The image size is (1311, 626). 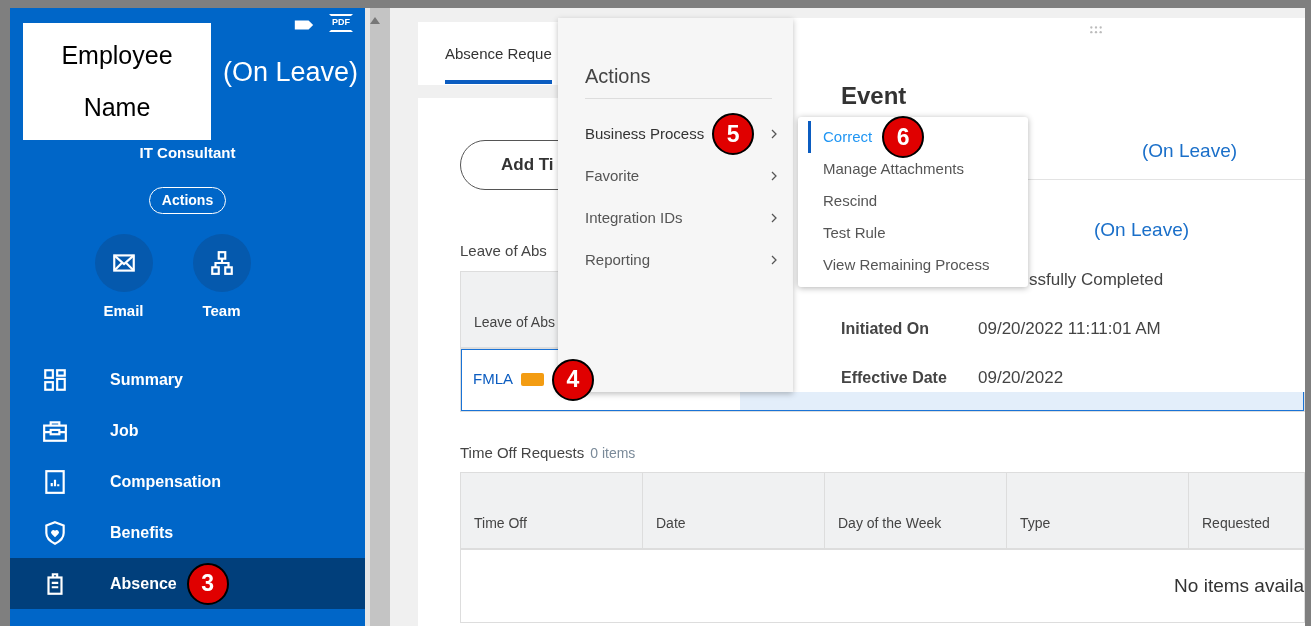 I want to click on panel-title: Event, so click(x=874, y=96).